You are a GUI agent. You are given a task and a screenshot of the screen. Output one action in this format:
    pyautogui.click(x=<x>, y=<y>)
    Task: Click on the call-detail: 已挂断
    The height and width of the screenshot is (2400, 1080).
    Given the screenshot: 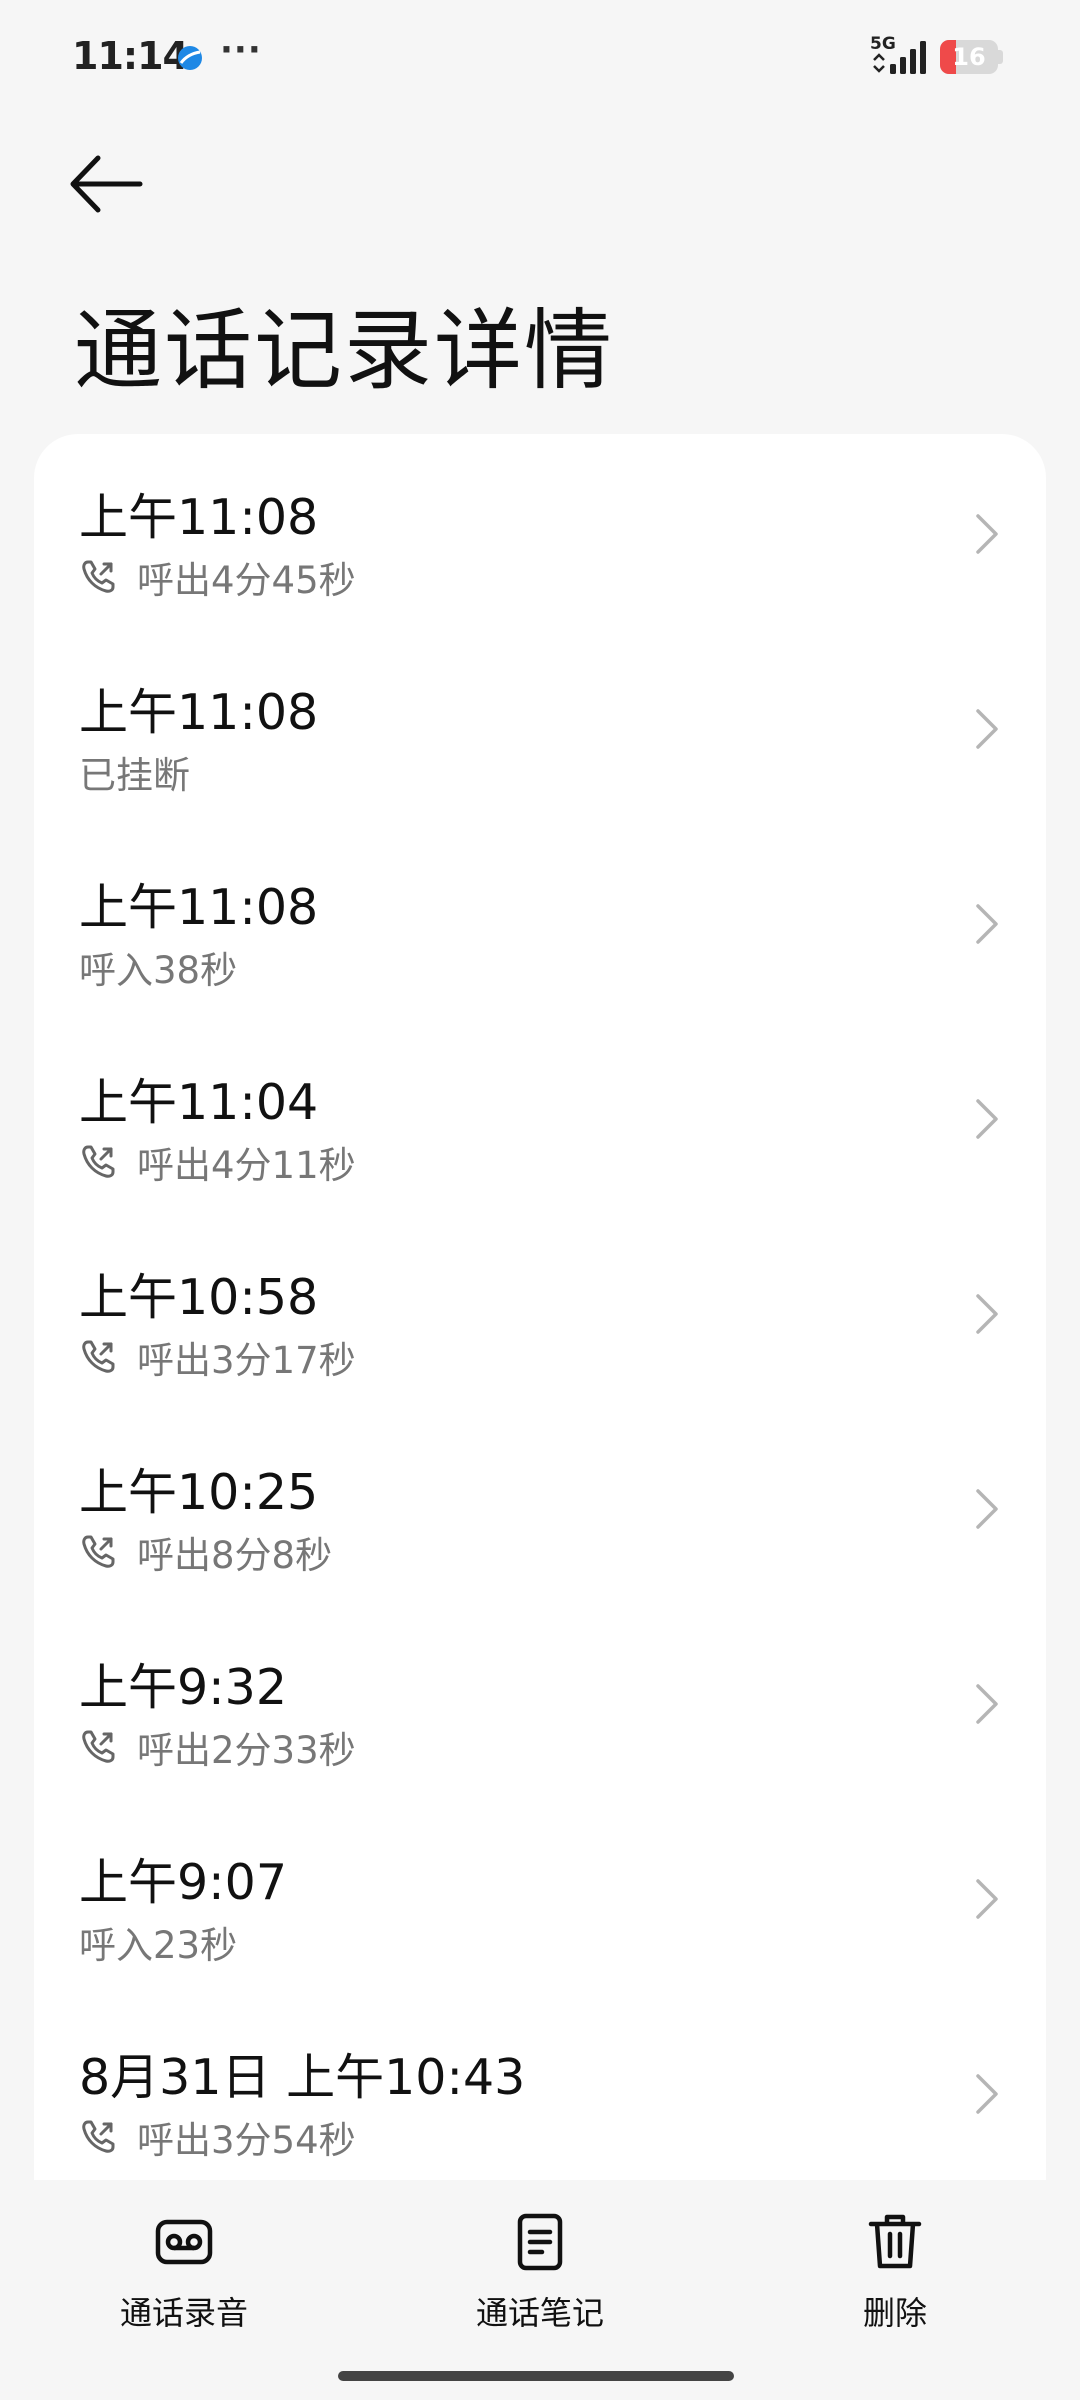 What is the action you would take?
    pyautogui.click(x=134, y=772)
    